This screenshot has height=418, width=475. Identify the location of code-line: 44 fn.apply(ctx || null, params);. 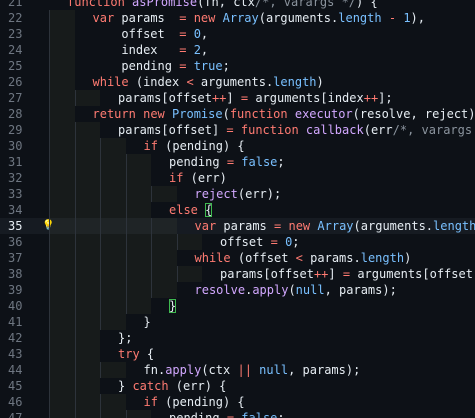
(237, 370).